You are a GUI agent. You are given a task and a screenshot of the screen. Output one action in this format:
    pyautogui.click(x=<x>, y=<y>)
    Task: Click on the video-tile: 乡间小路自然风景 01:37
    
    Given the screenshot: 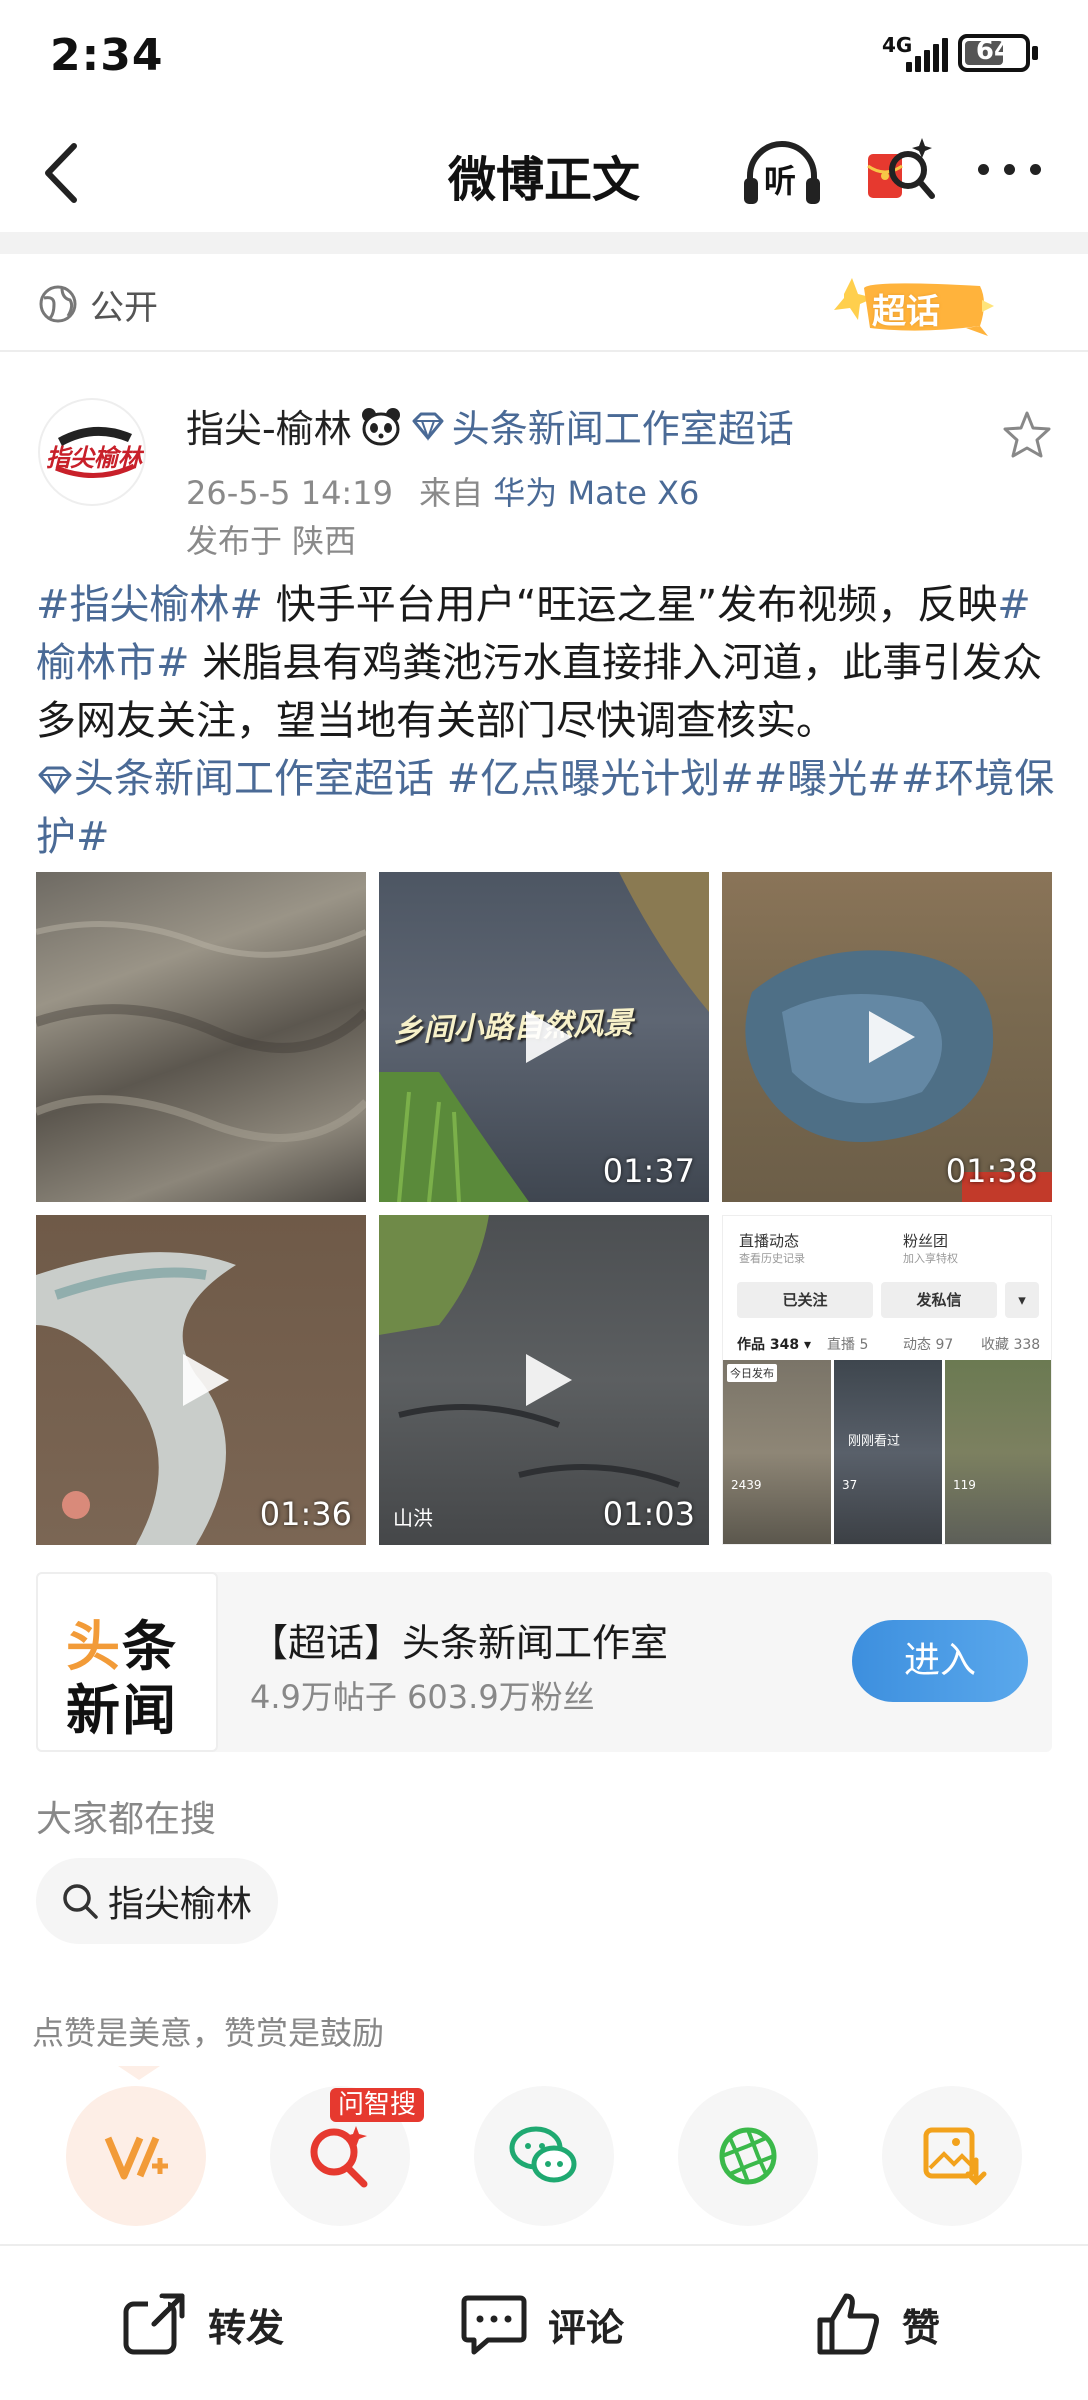 What is the action you would take?
    pyautogui.click(x=544, y=1037)
    